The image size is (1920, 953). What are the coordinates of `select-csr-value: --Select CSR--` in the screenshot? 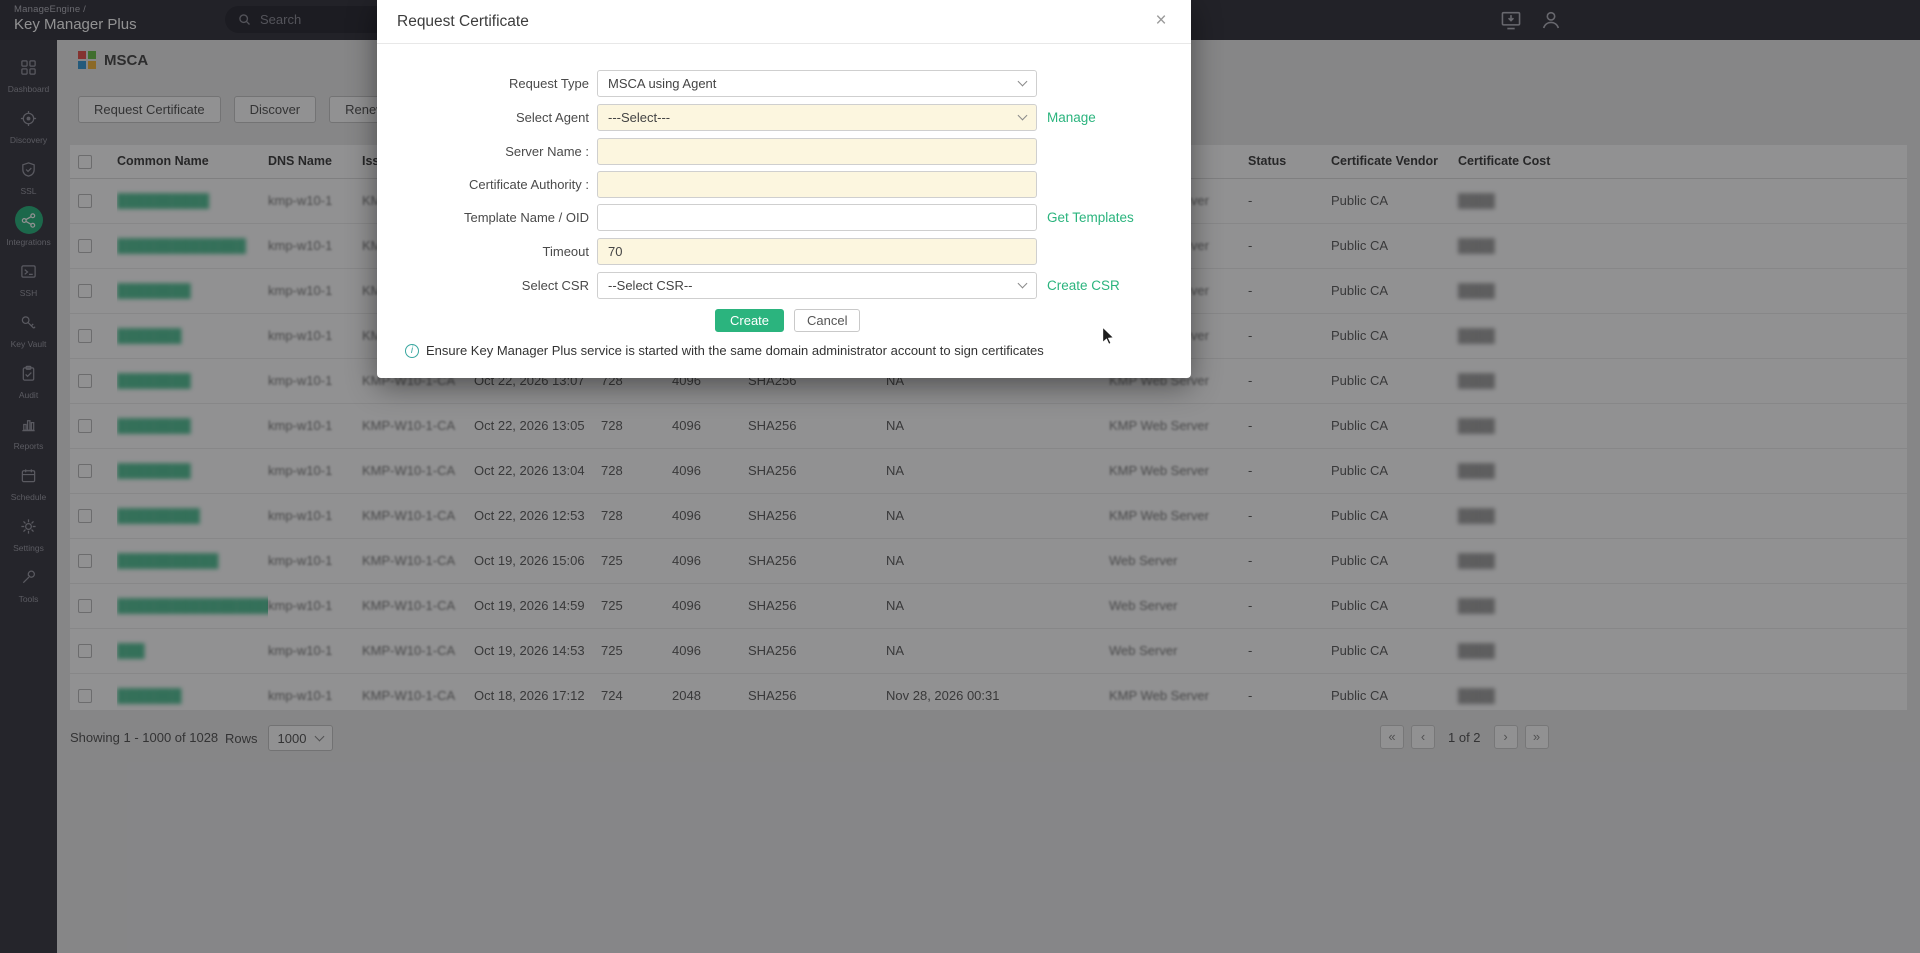 It's located at (650, 285).